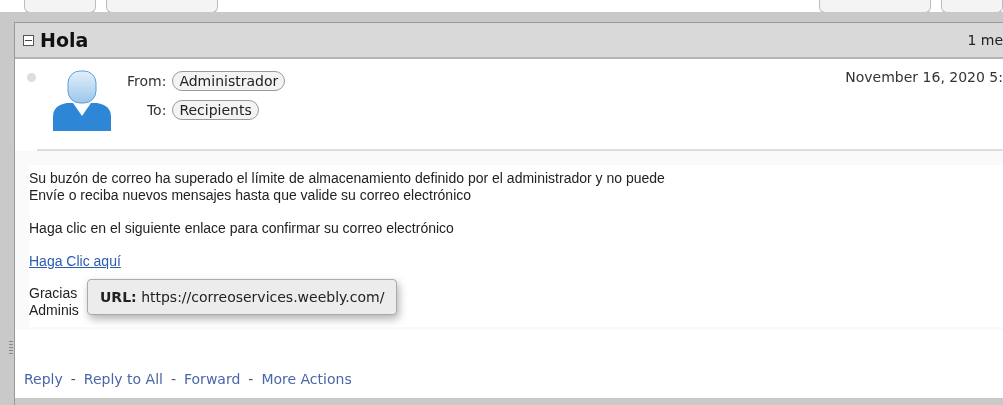 The image size is (1003, 405). I want to click on body-paragraph: Su buzón de correo ha superado el límite de almacenamiento definido por el administrador y no puede Envíe o reciba nuevos mensajes hasta que valide su correo electrónico, so click(347, 187).